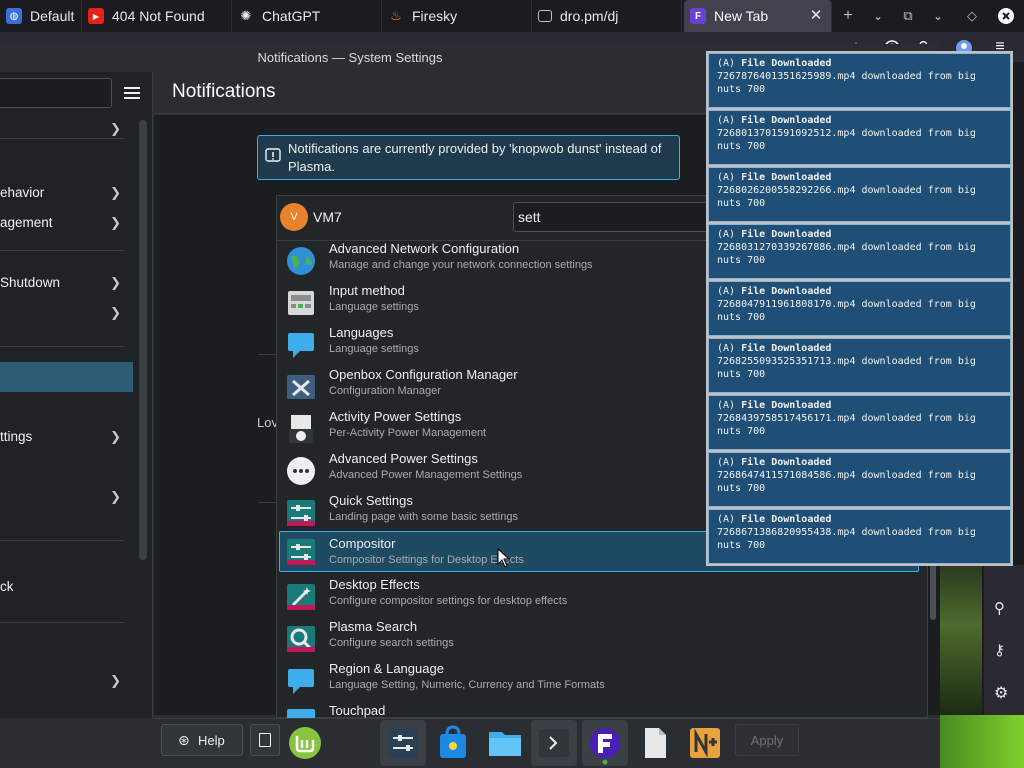  I want to click on result-title: Advanced Power Settings, so click(403, 458).